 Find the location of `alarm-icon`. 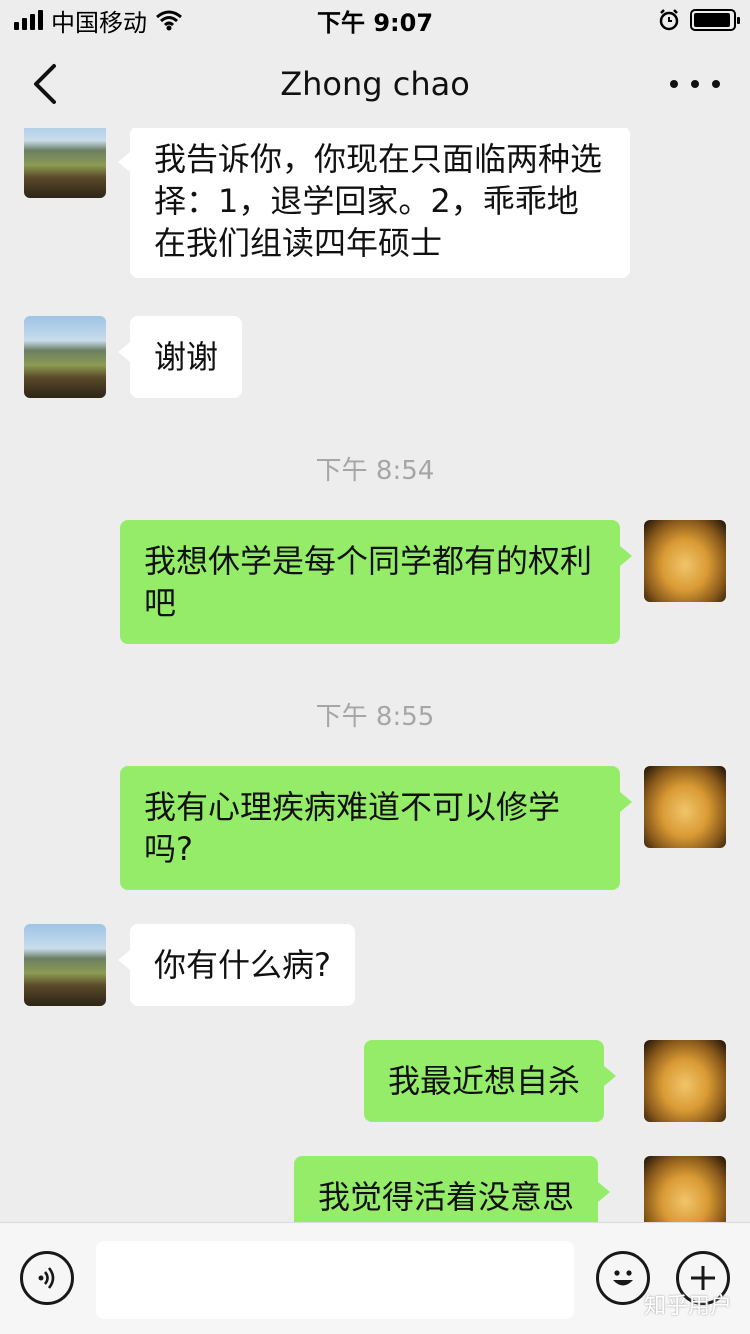

alarm-icon is located at coordinates (669, 20).